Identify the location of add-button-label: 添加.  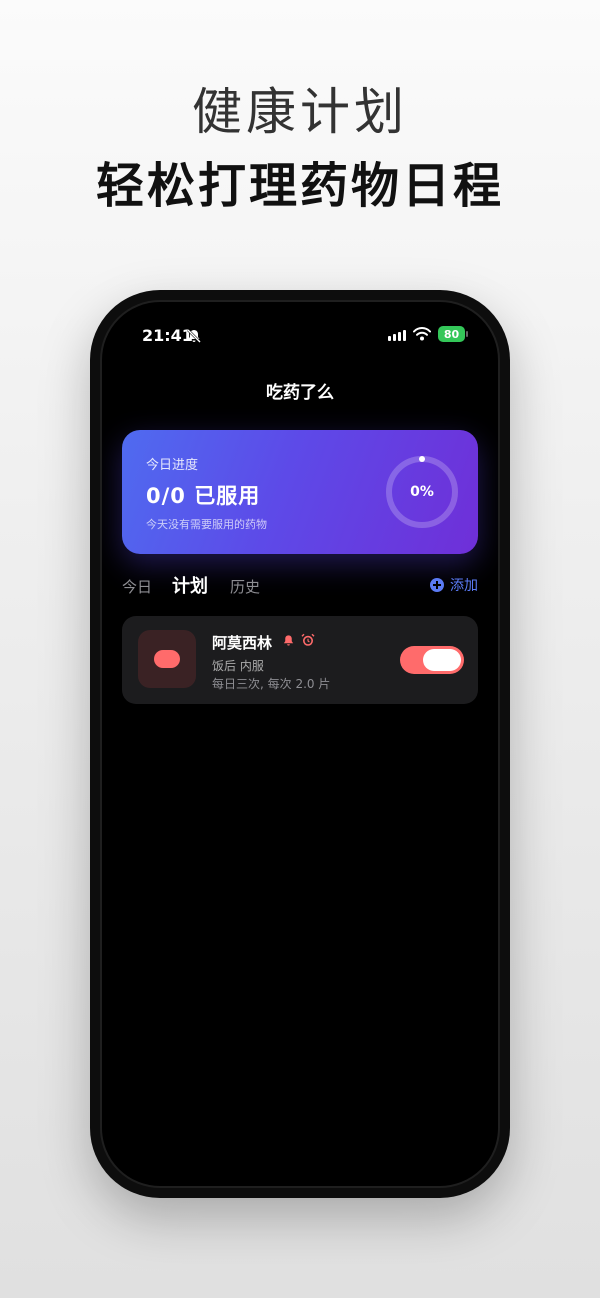
(464, 586).